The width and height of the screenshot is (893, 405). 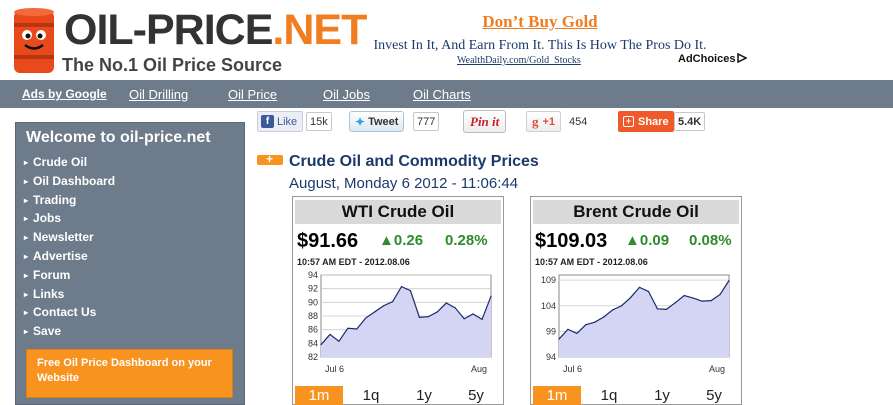 What do you see at coordinates (69, 256) in the screenshot?
I see `sidebar-item-advertise: ▸ Advertise` at bounding box center [69, 256].